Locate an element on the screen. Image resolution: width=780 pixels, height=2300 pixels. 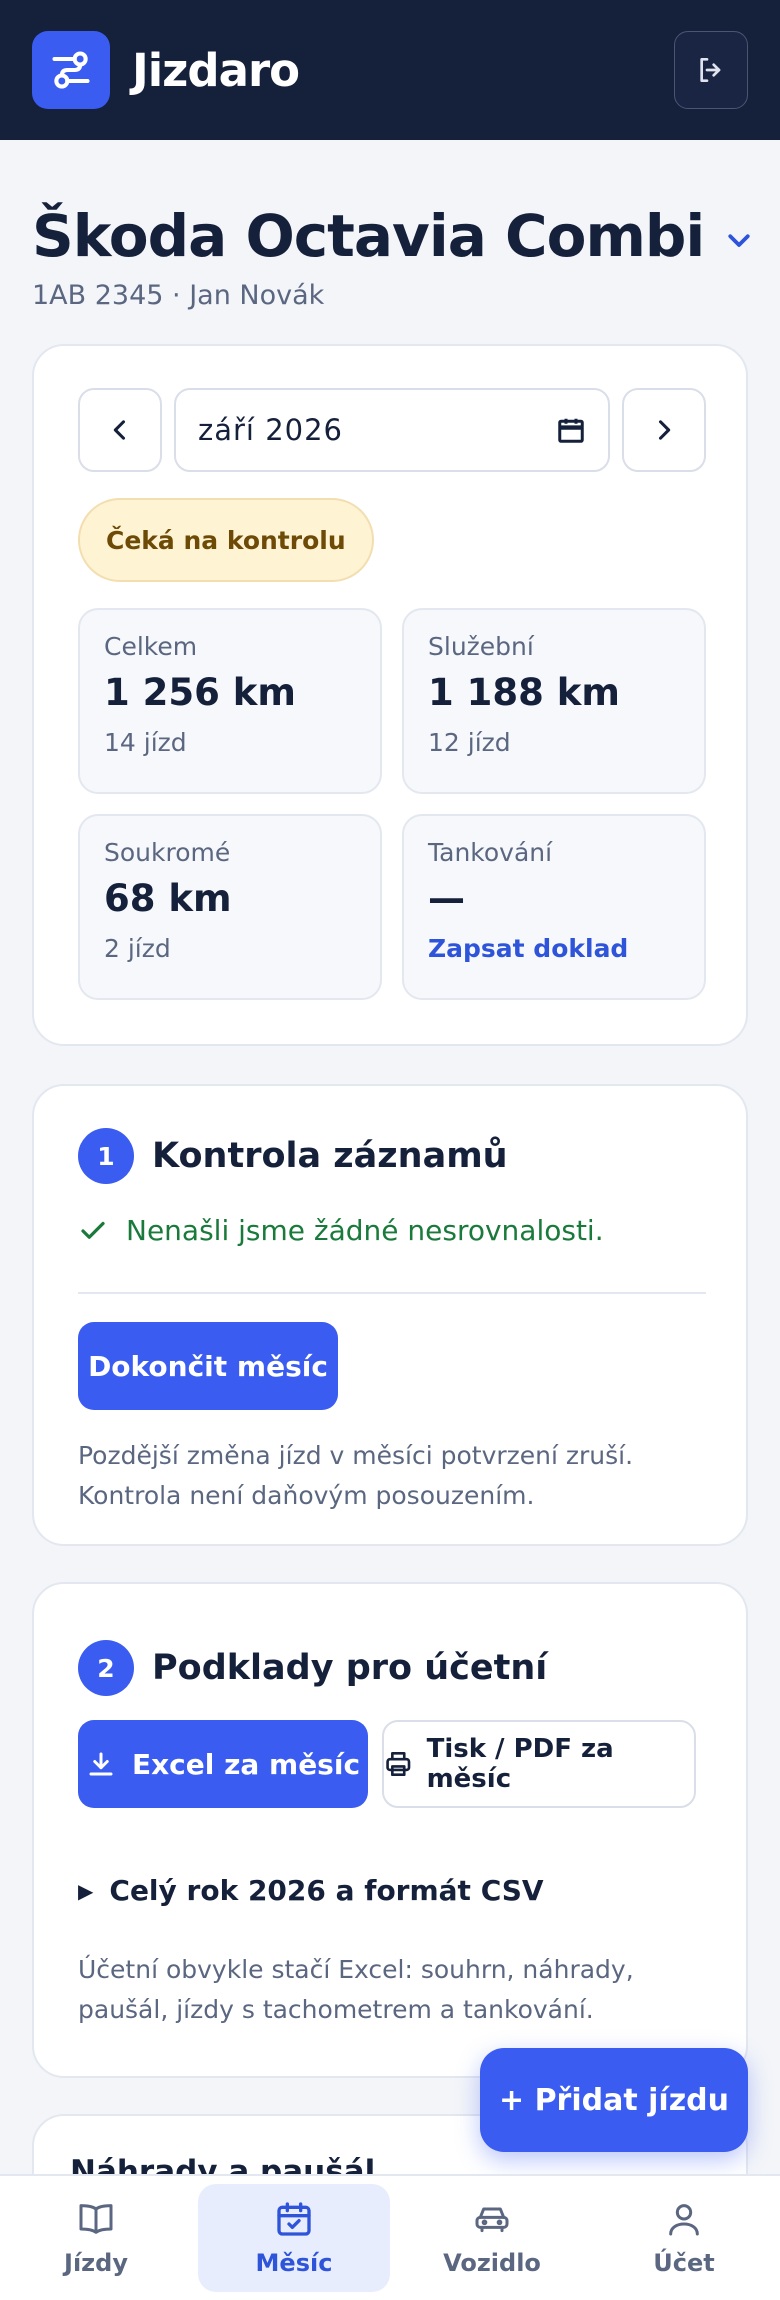
stat-business: Služební 1 188 km 12 jízd is located at coordinates (554, 701).